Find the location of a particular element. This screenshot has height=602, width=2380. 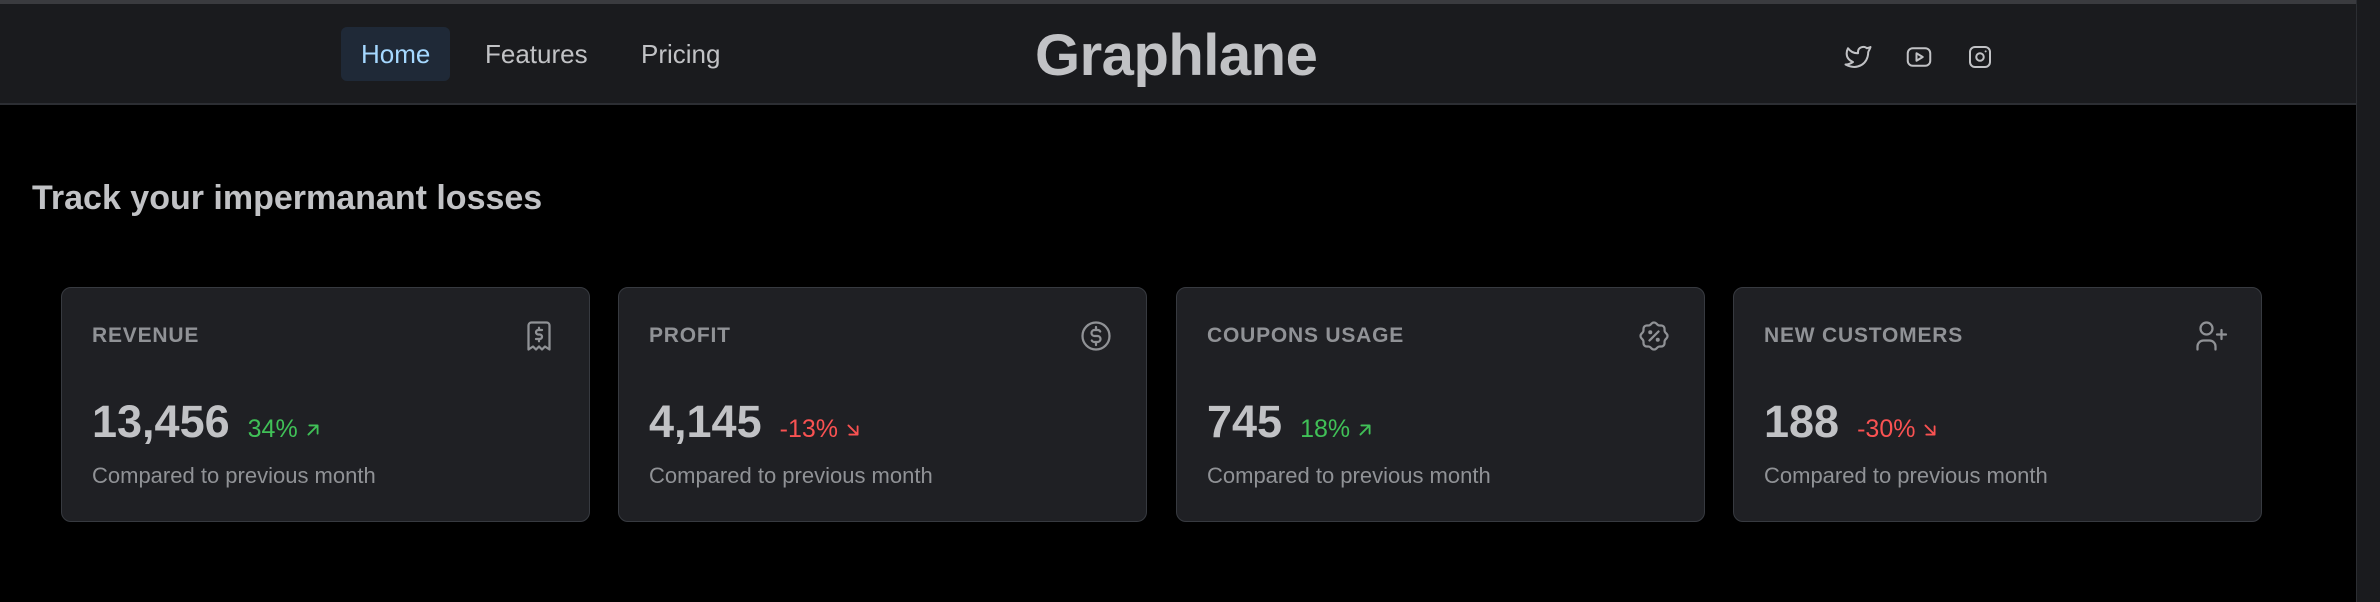

stat-value: 745 is located at coordinates (1245, 421).